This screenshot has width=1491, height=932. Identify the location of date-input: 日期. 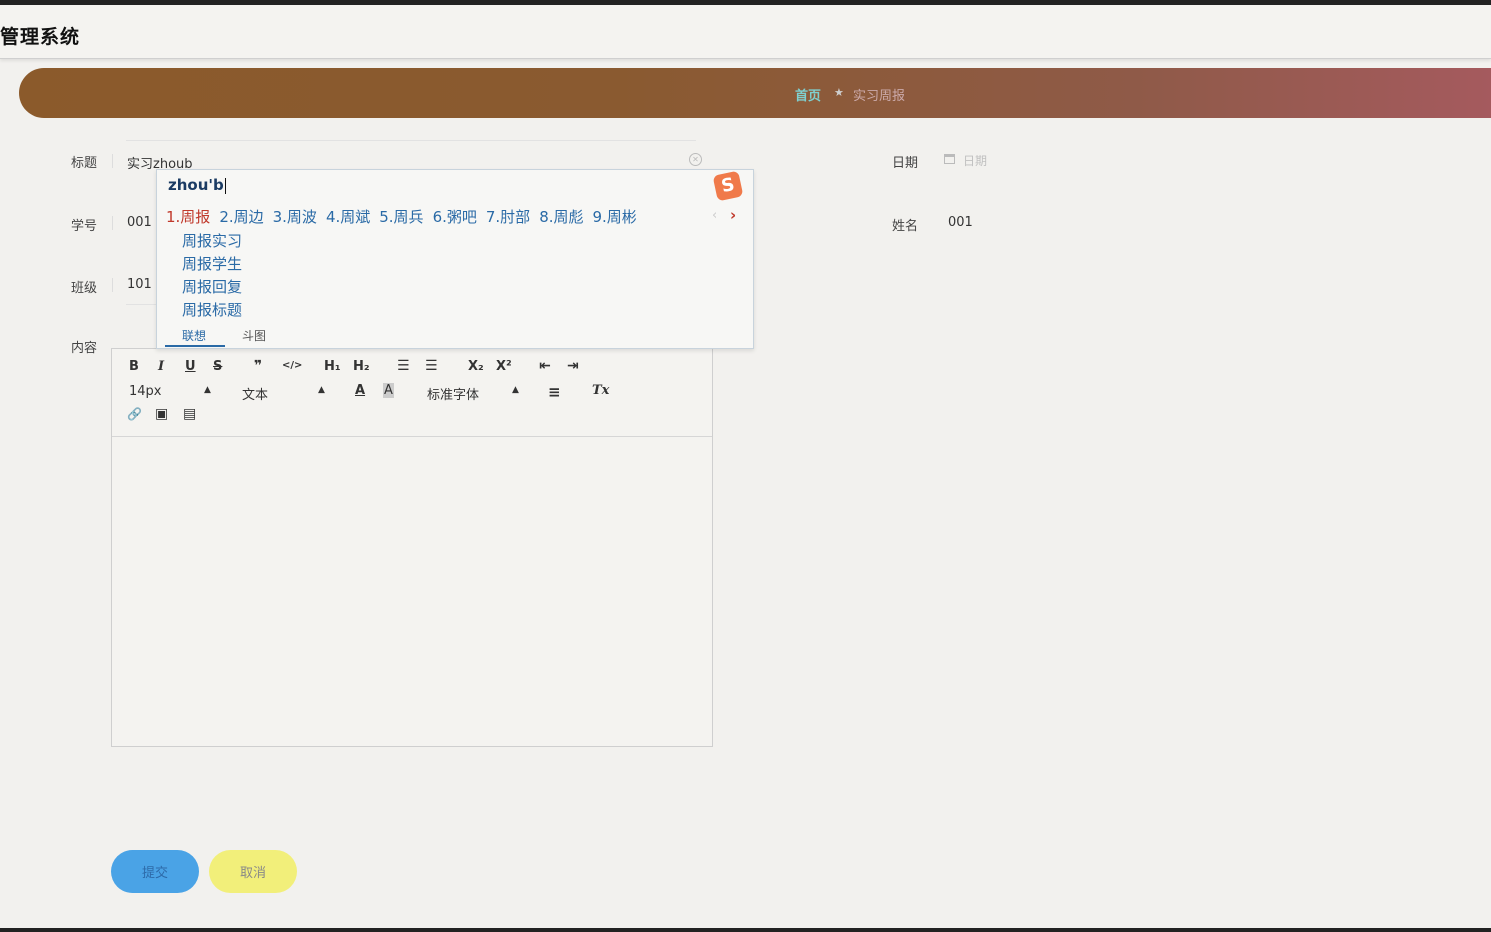
(975, 160).